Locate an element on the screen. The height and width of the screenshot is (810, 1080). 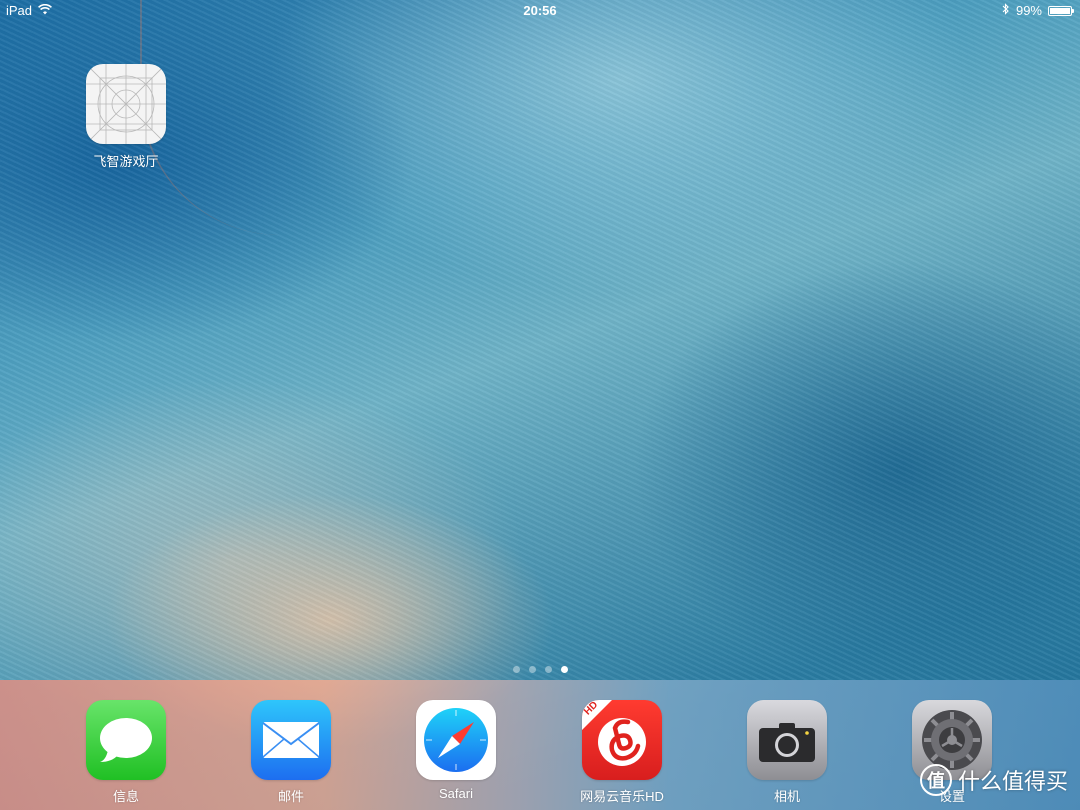
bluetooth-icon is located at coordinates (1006, 10).